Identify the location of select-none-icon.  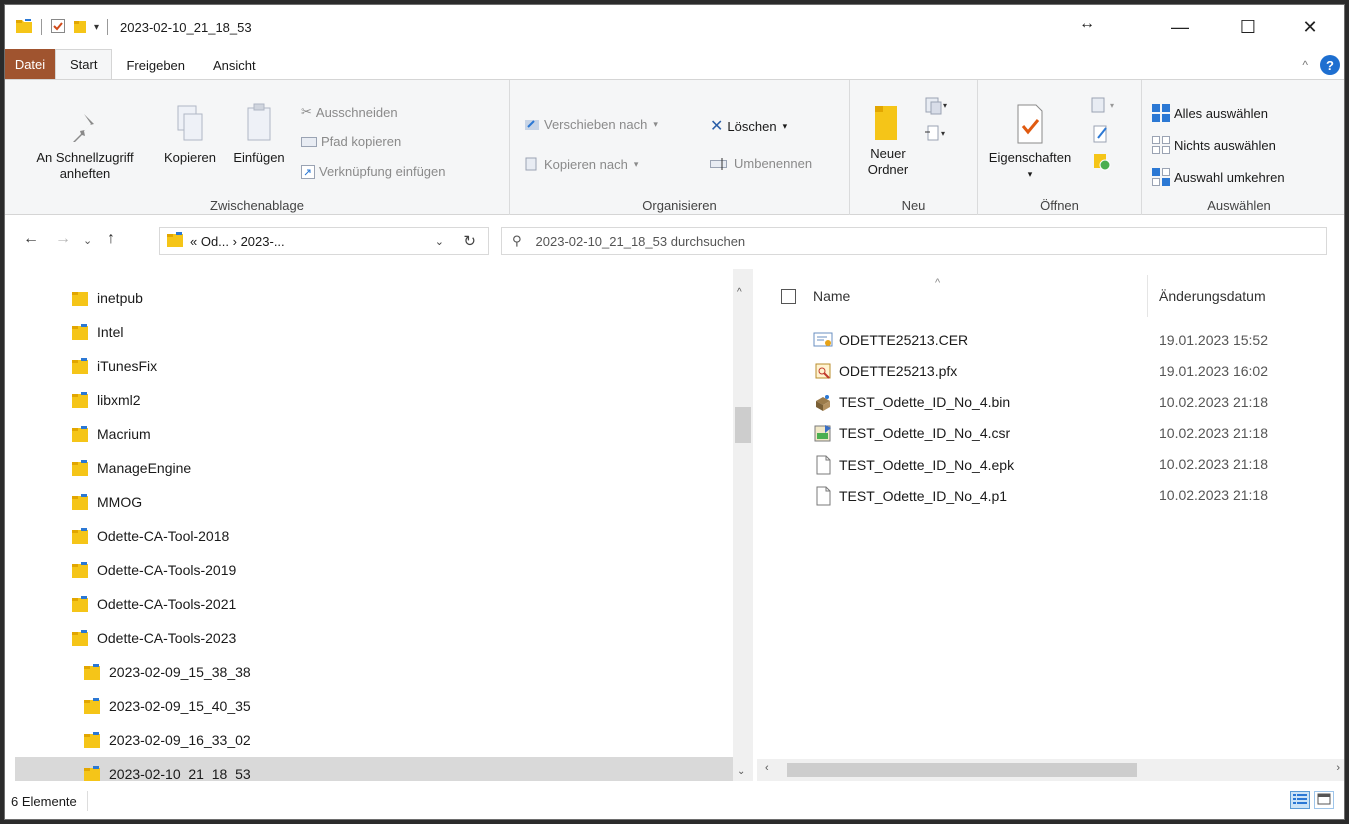
(1161, 145).